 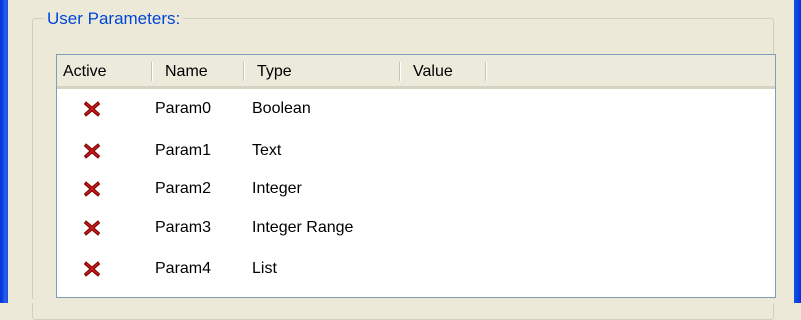 I want to click on window-frame-right, so click(x=797, y=151).